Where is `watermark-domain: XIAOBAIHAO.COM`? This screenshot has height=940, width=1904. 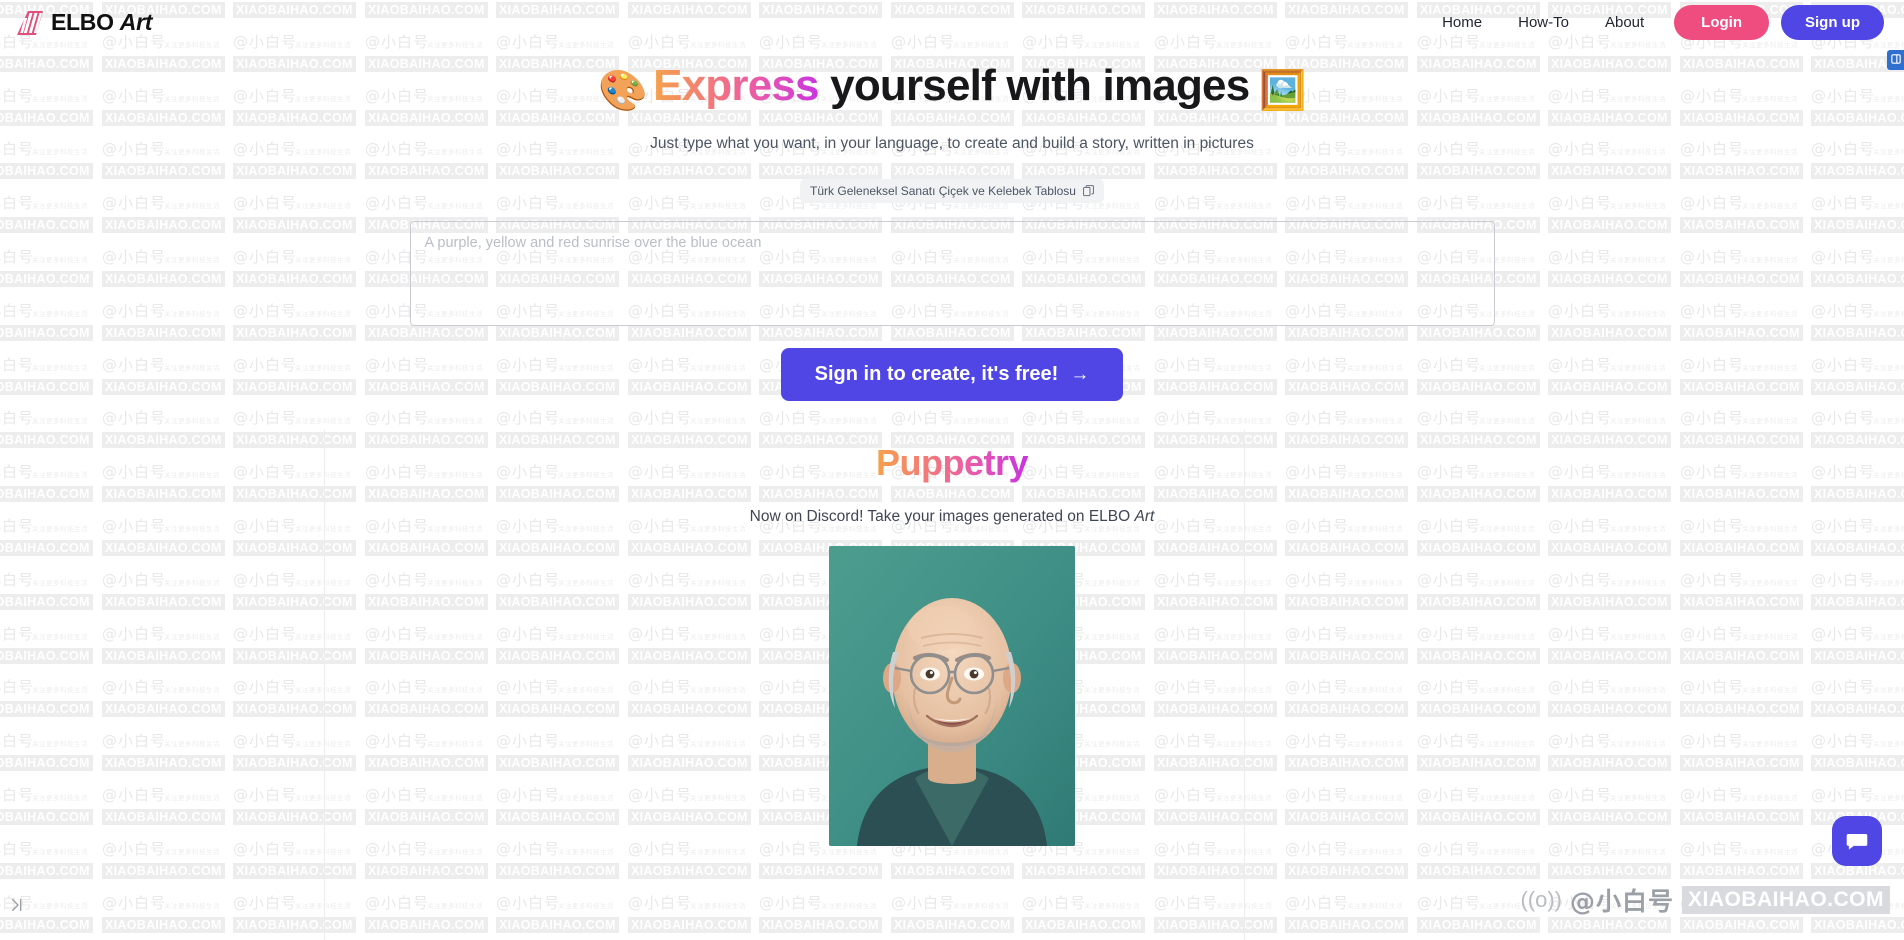 watermark-domain: XIAOBAIHAO.COM is located at coordinates (1786, 900).